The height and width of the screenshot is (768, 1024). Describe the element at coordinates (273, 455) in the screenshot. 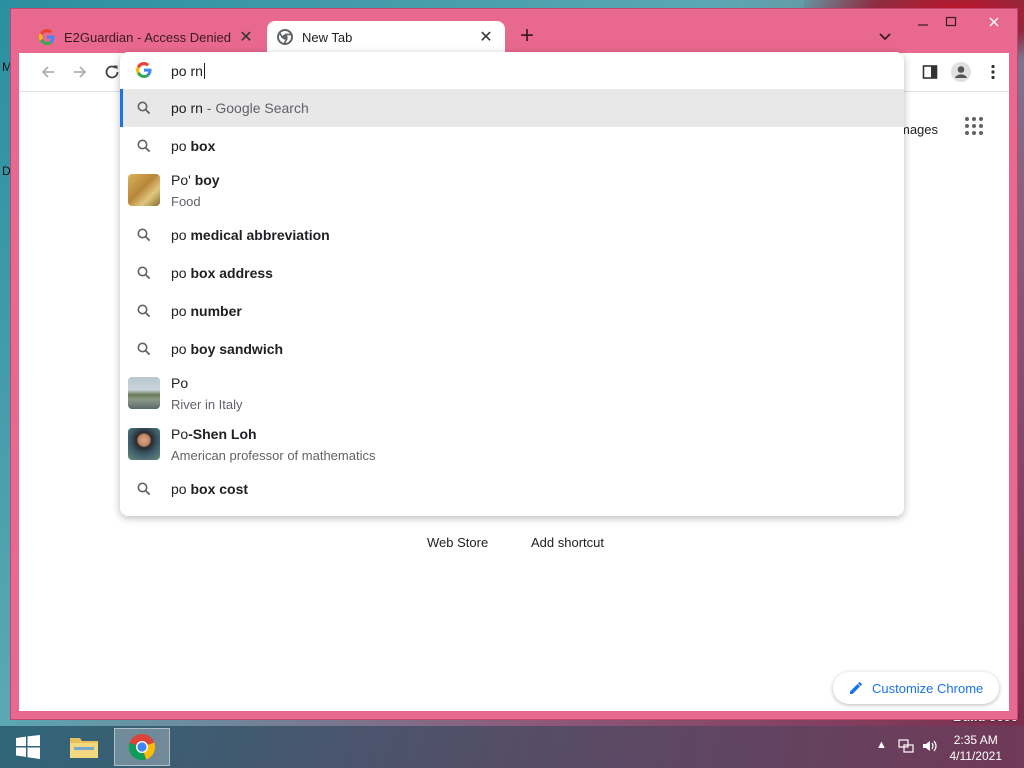

I see `suggestion-subtitle: American professor of mathematics` at that location.